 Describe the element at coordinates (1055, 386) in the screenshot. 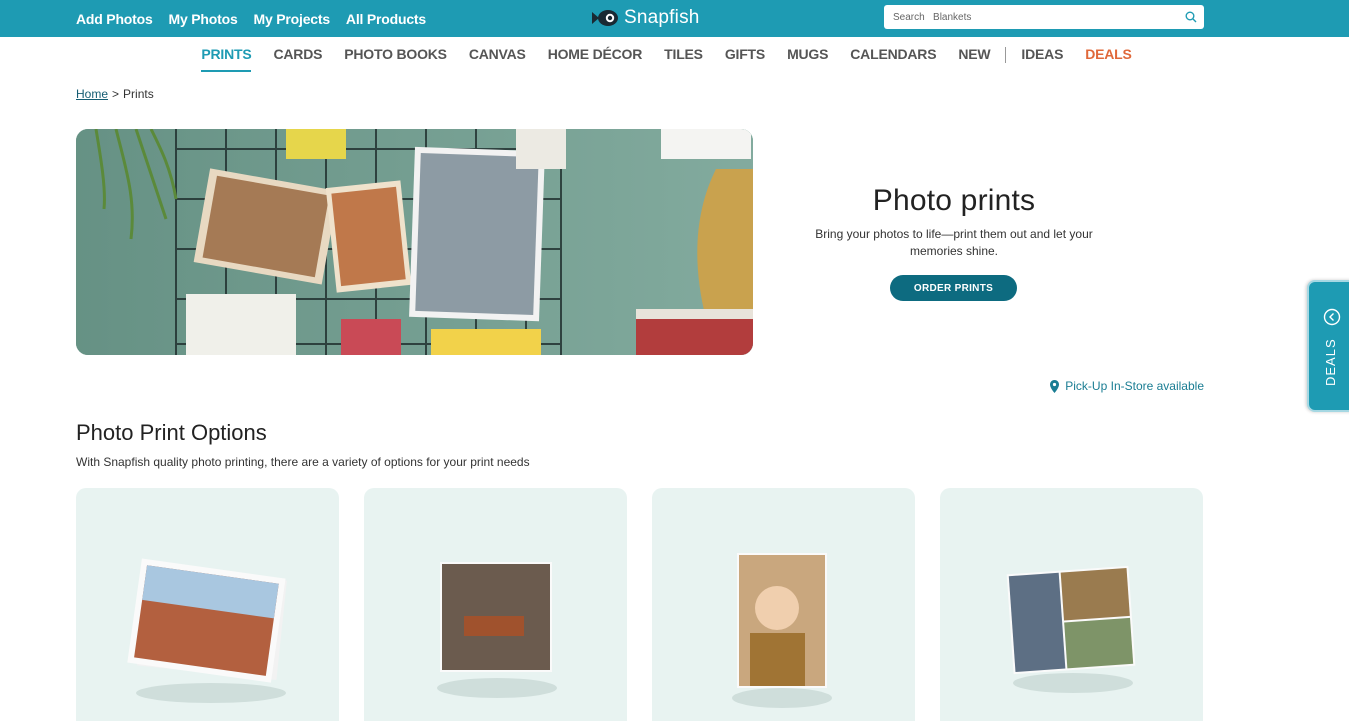

I see `location-pin-icon` at that location.